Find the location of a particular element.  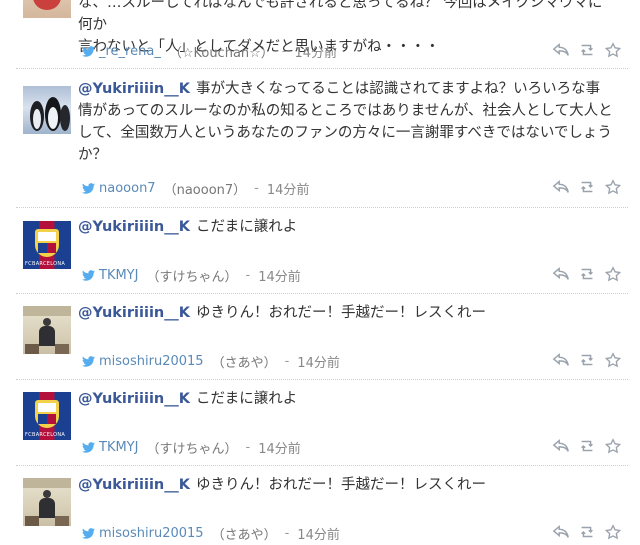

display-name: （☆Kouchan☆） is located at coordinates (221, 53).